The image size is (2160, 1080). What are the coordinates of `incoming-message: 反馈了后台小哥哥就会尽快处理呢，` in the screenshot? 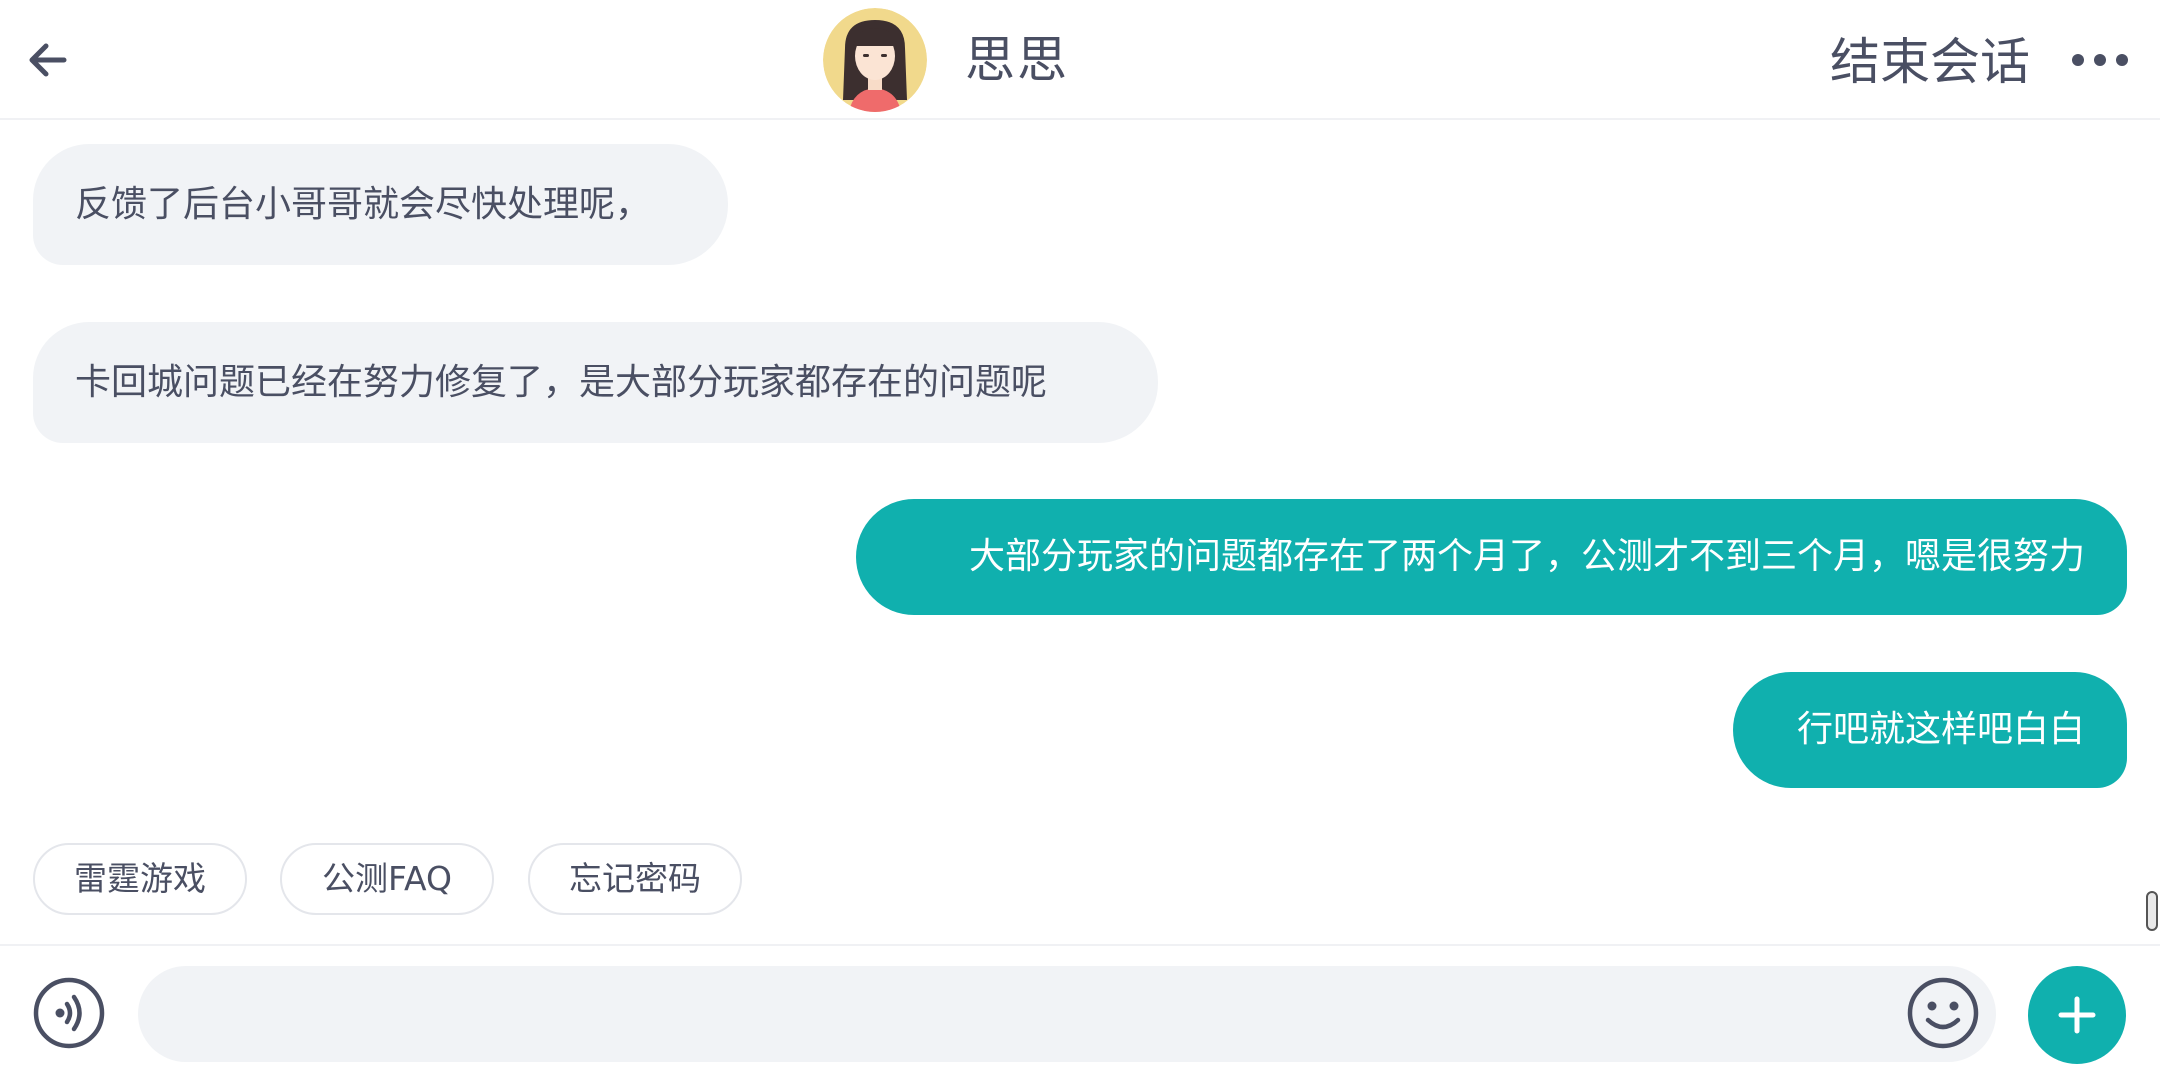 It's located at (380, 204).